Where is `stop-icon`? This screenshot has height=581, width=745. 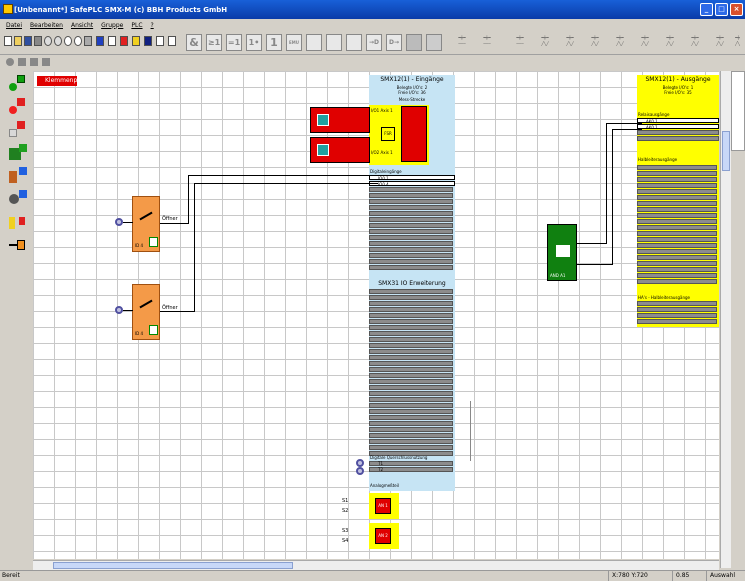
stop-icon is located at coordinates (46, 62).